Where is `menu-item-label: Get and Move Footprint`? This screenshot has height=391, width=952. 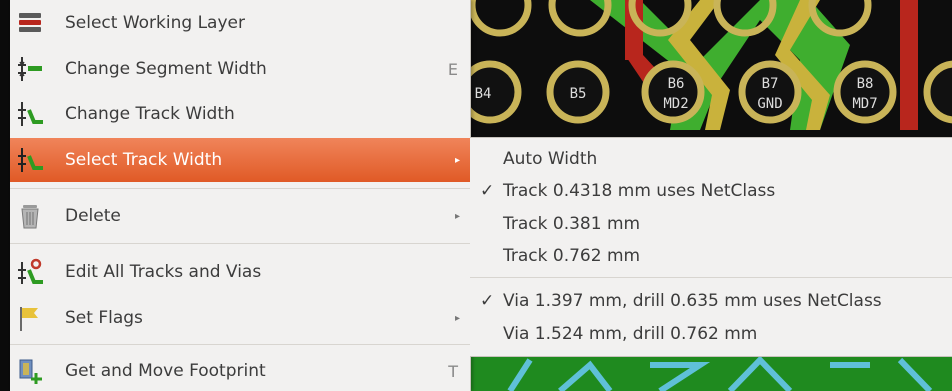 menu-item-label: Get and Move Footprint is located at coordinates (165, 371).